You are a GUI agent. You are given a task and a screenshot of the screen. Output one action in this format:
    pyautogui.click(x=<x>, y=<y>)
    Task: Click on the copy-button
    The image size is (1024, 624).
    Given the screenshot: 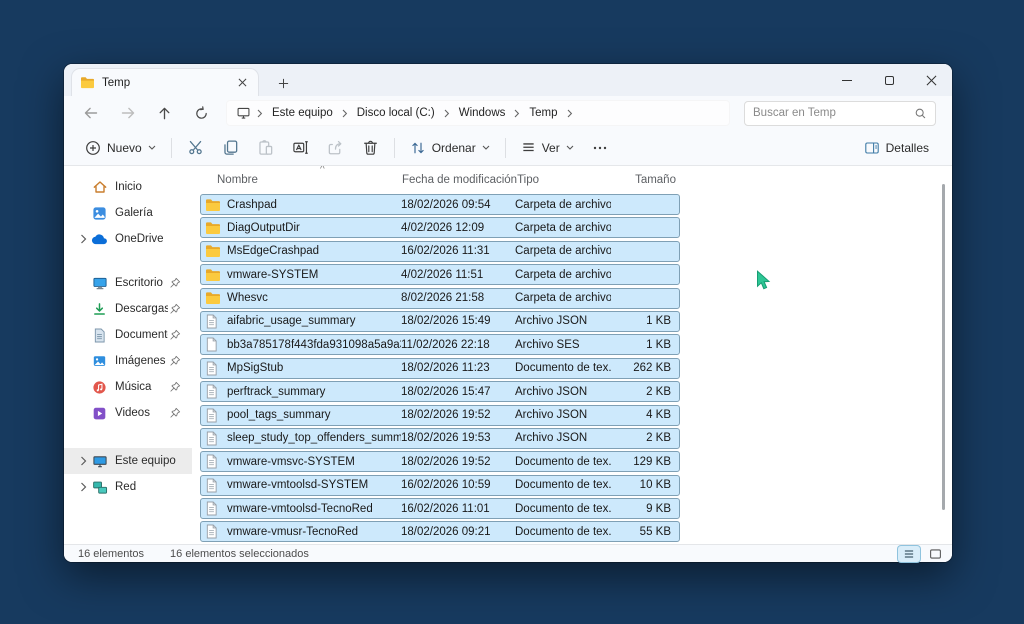 What is the action you would take?
    pyautogui.click(x=230, y=148)
    